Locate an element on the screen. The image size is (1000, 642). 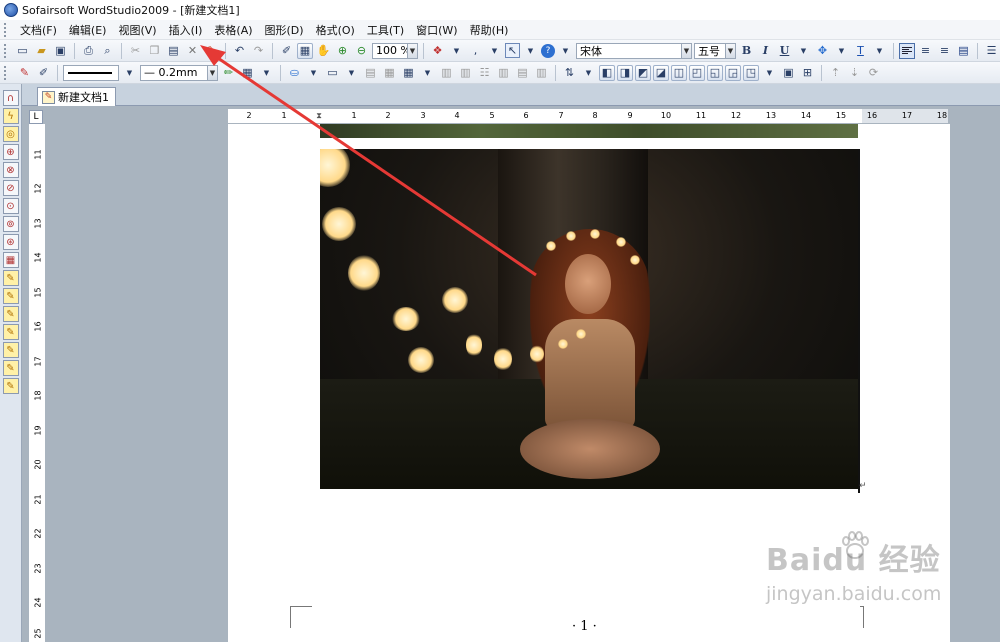
ruler-tab-selector: L is located at coordinates (36, 117).